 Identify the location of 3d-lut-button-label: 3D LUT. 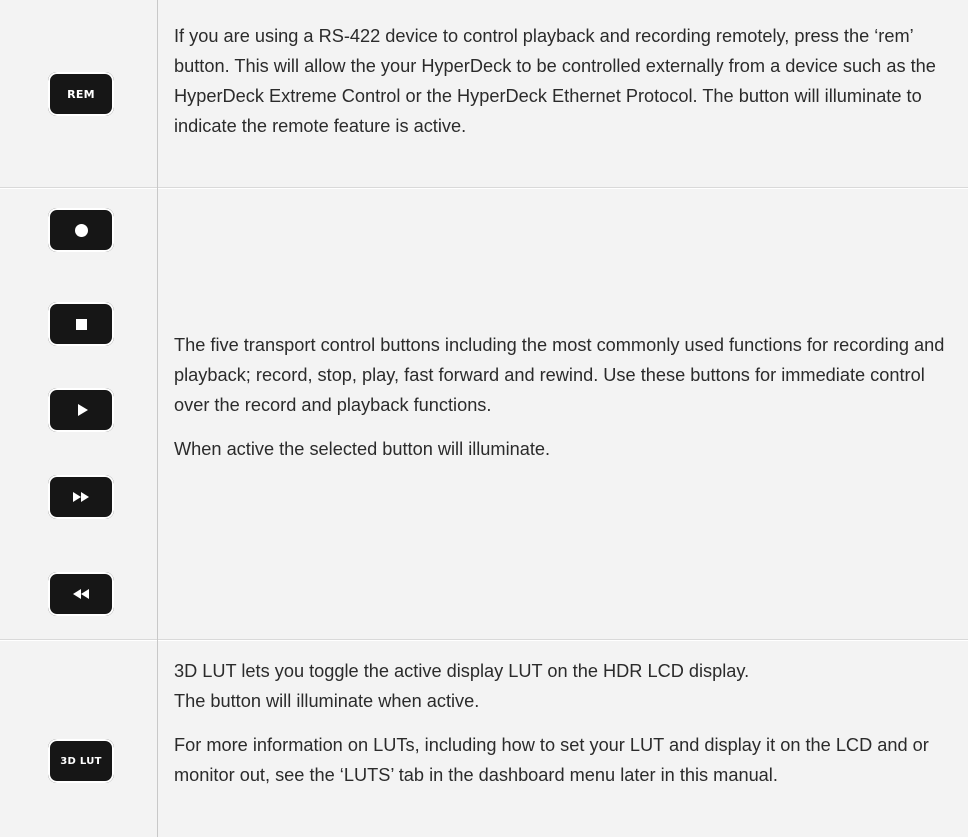
(81, 761).